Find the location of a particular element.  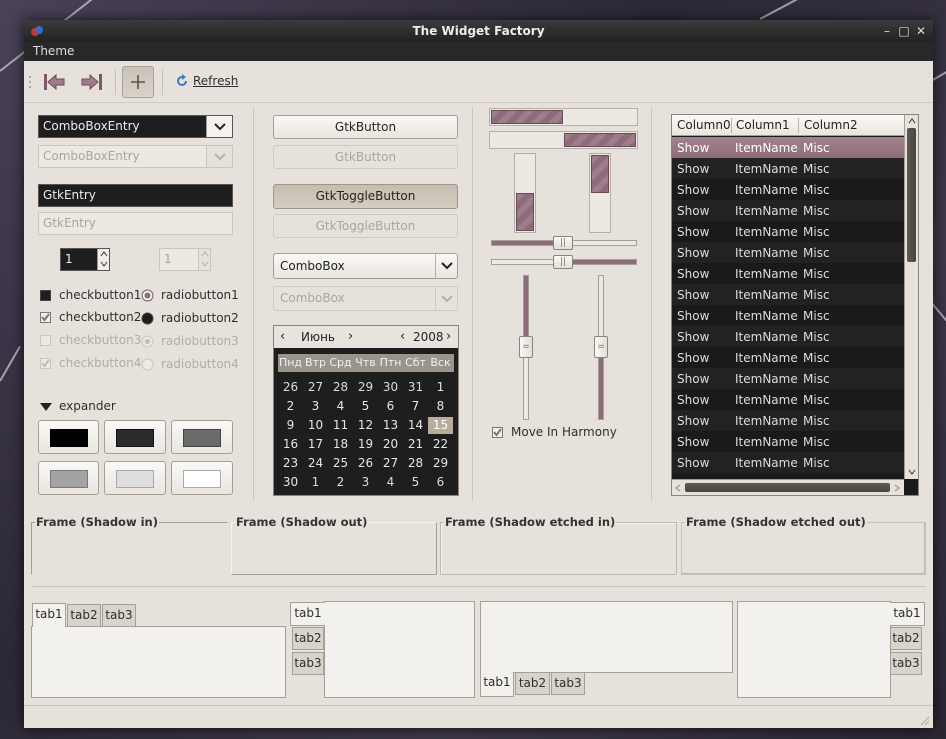

notebook-bottom-tab1: tab1 is located at coordinates (497, 684).